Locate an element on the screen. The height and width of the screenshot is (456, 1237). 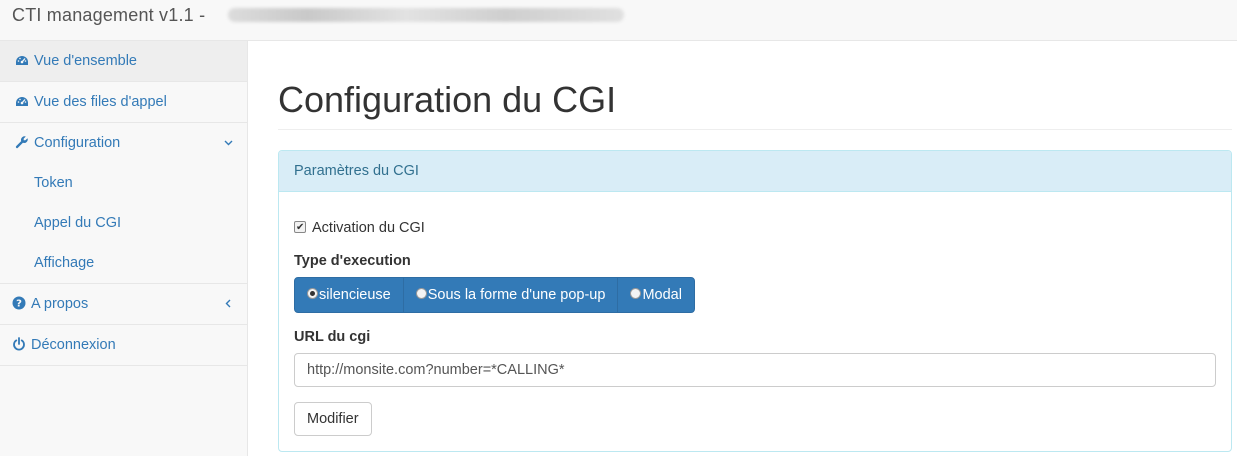
sidebar-subitem-label: Appel du CGI is located at coordinates (78, 223).